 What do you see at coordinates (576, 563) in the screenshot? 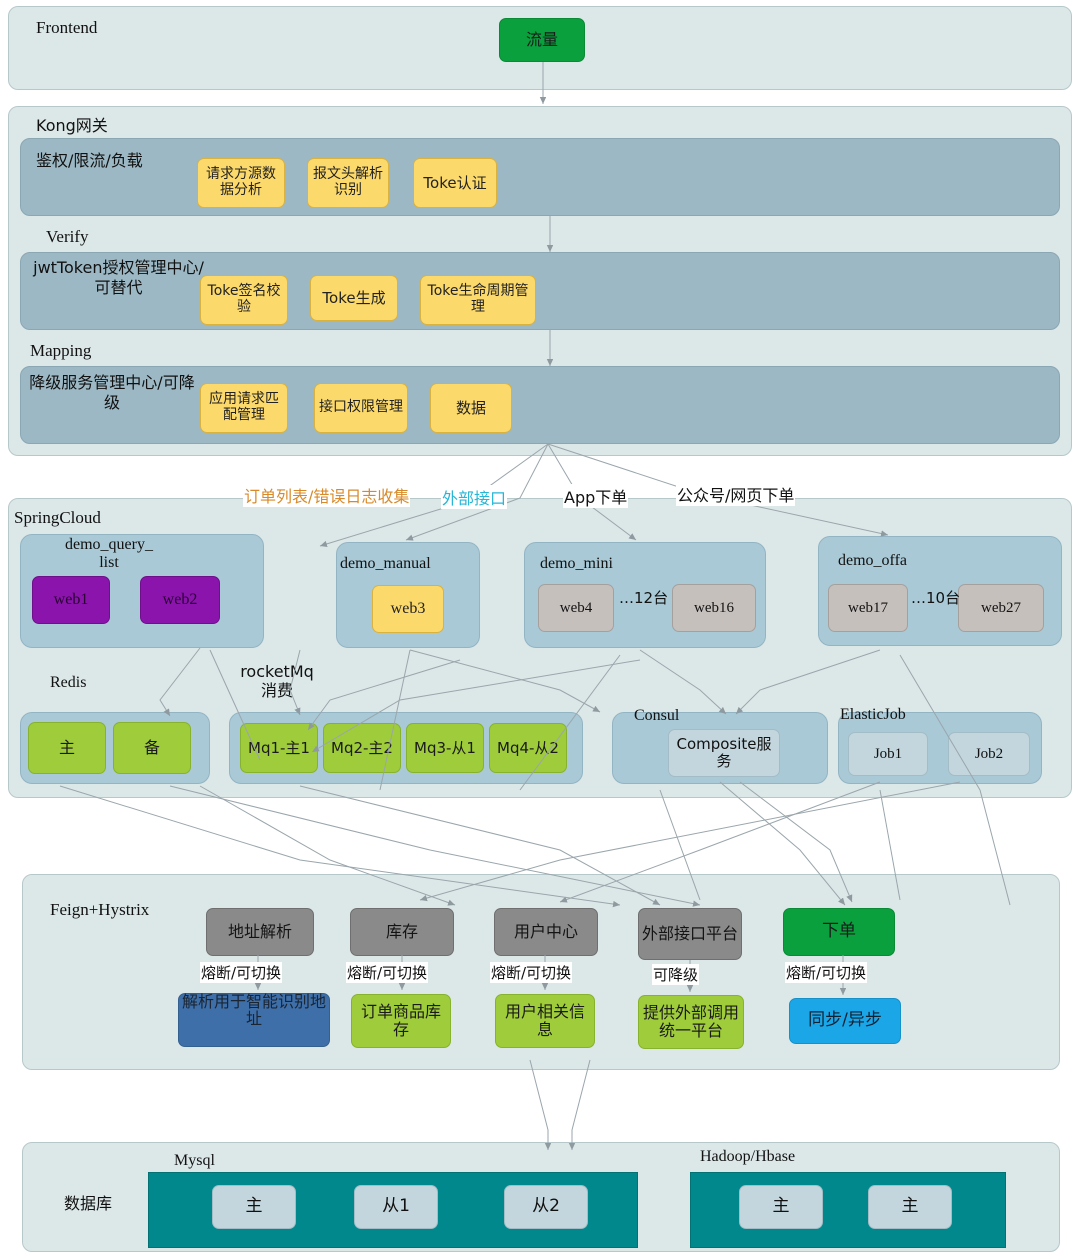
I see `service-demo-mini-title: demo_mini` at bounding box center [576, 563].